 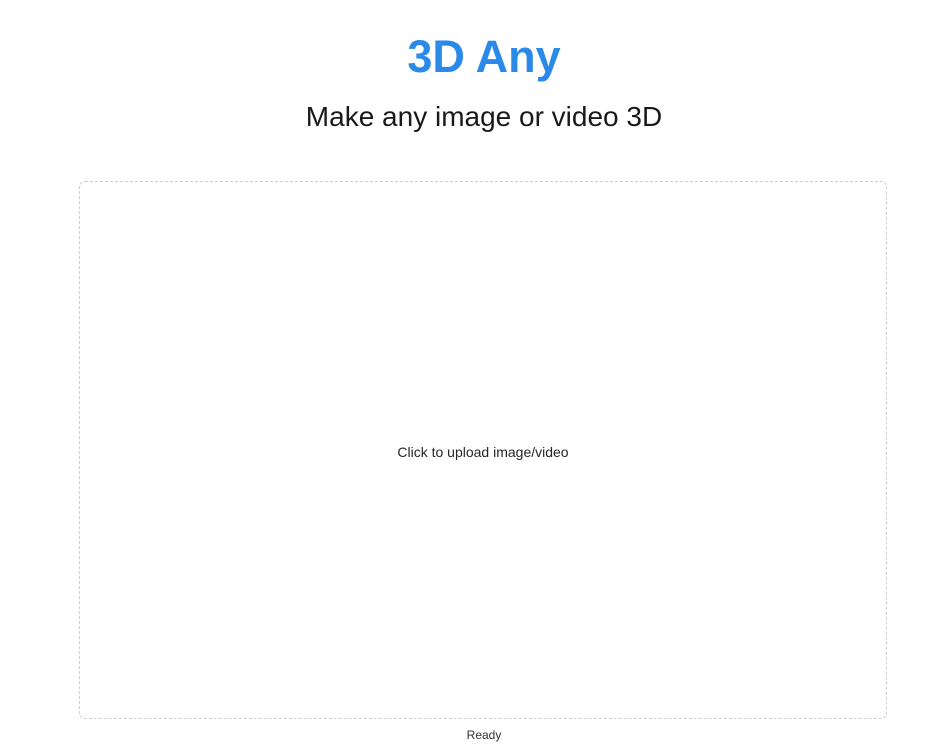 I want to click on status-text: Ready, so click(x=484, y=735).